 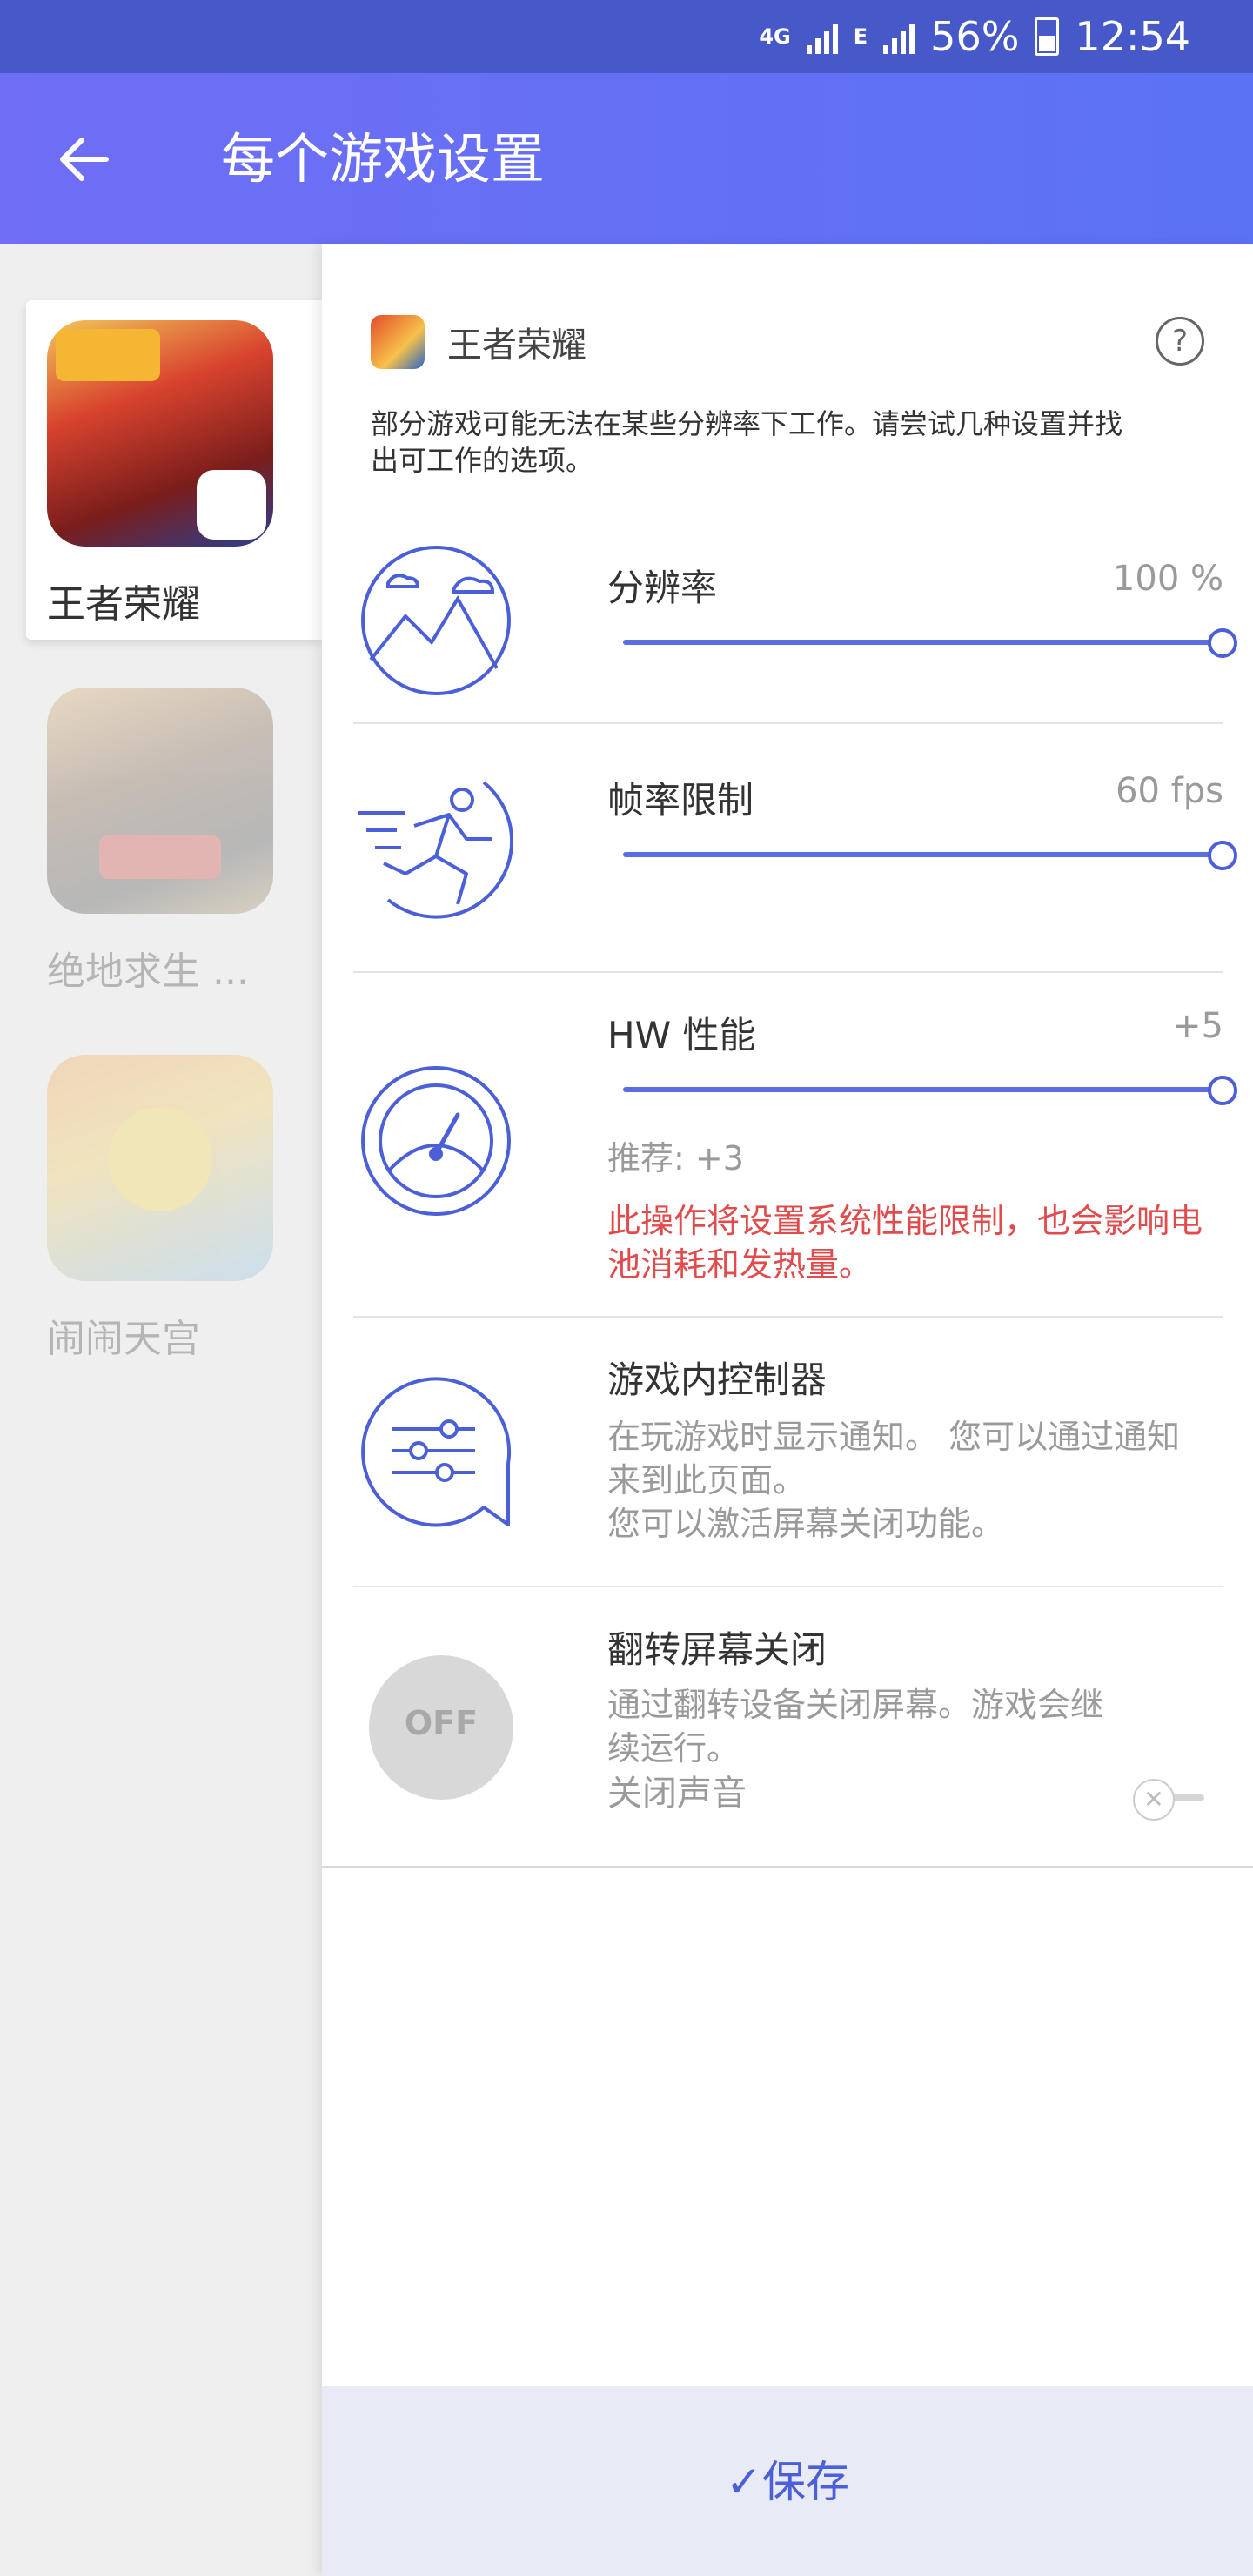 What do you see at coordinates (677, 1794) in the screenshot?
I see `mute-label: 关闭声音` at bounding box center [677, 1794].